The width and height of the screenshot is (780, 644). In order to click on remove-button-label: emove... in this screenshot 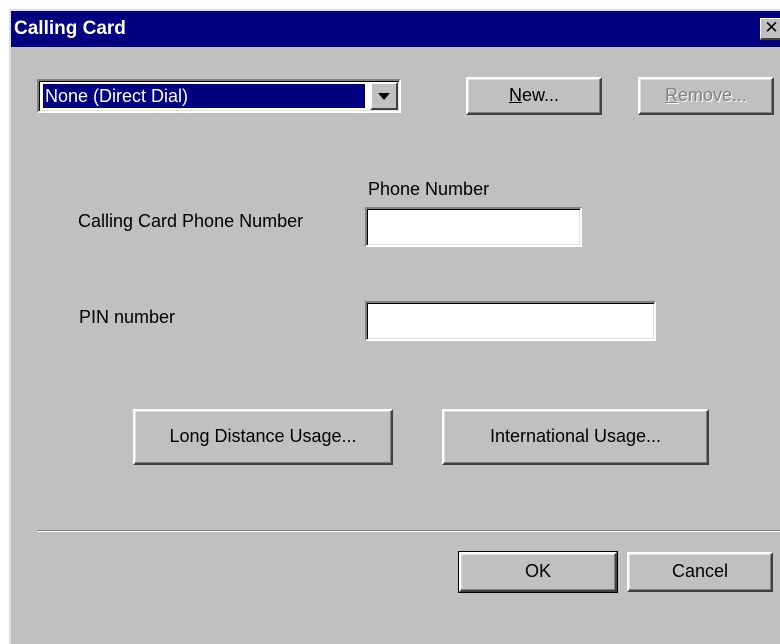, I will do `click(712, 95)`.